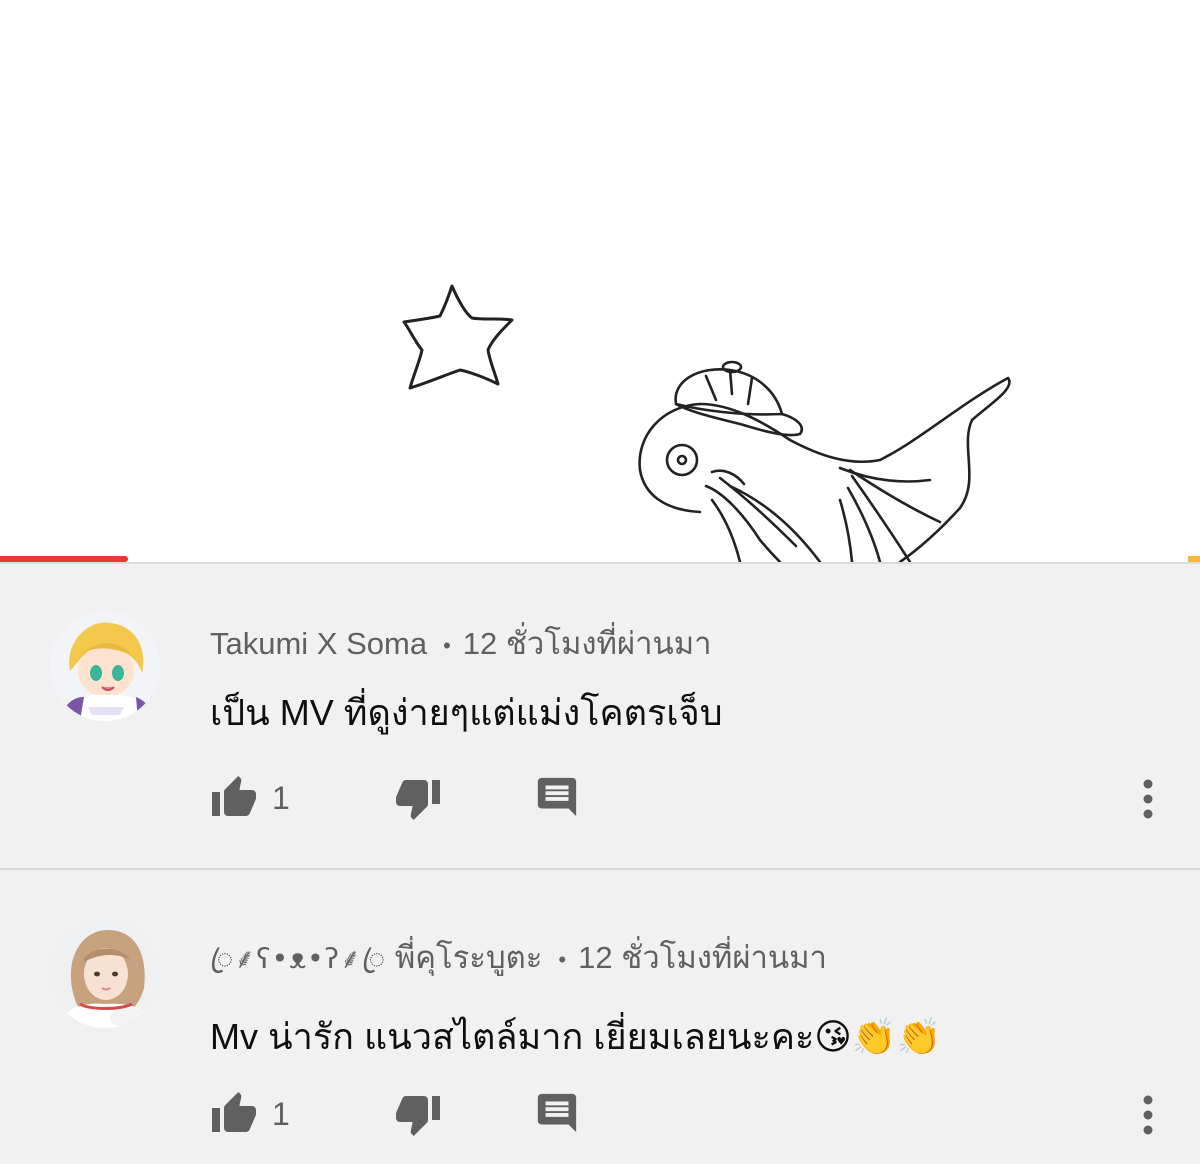 Image resolution: width=1200 pixels, height=1164 pixels. Describe the element at coordinates (824, 461) in the screenshot. I see `fish-drawing` at that location.